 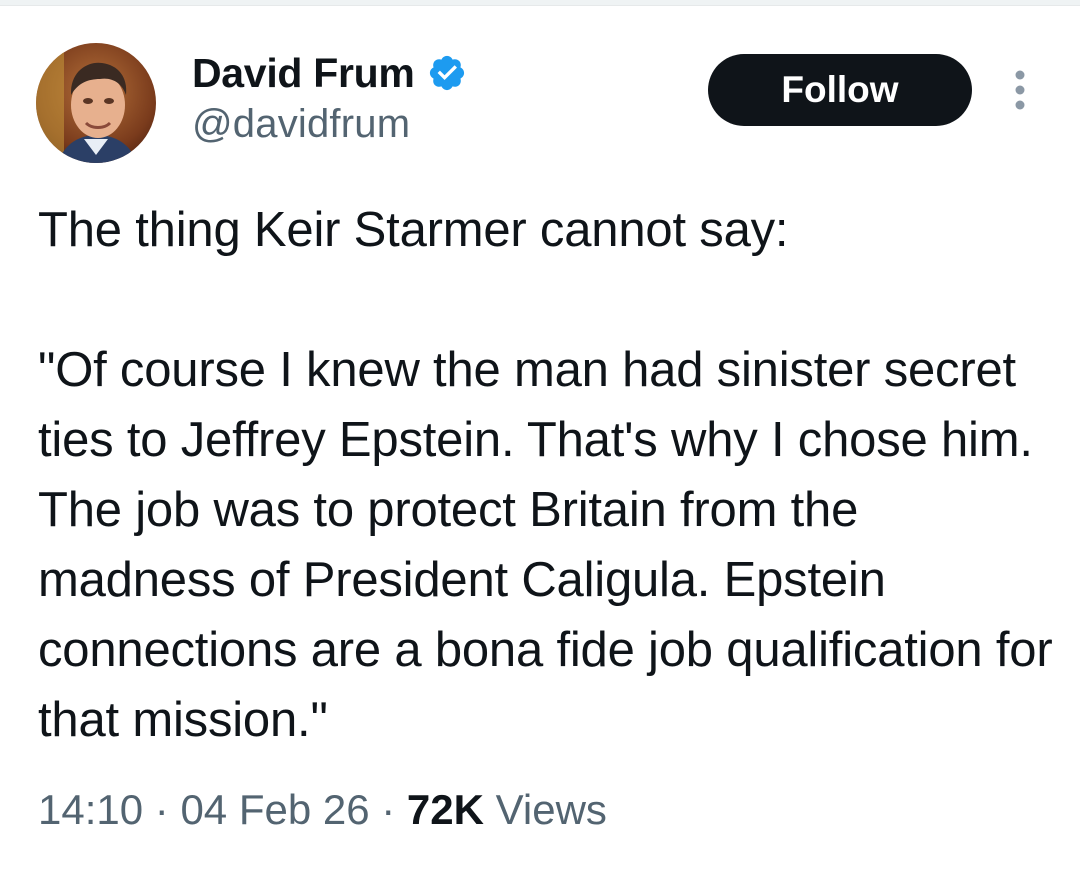 What do you see at coordinates (545, 809) in the screenshot?
I see `views-label: Views` at bounding box center [545, 809].